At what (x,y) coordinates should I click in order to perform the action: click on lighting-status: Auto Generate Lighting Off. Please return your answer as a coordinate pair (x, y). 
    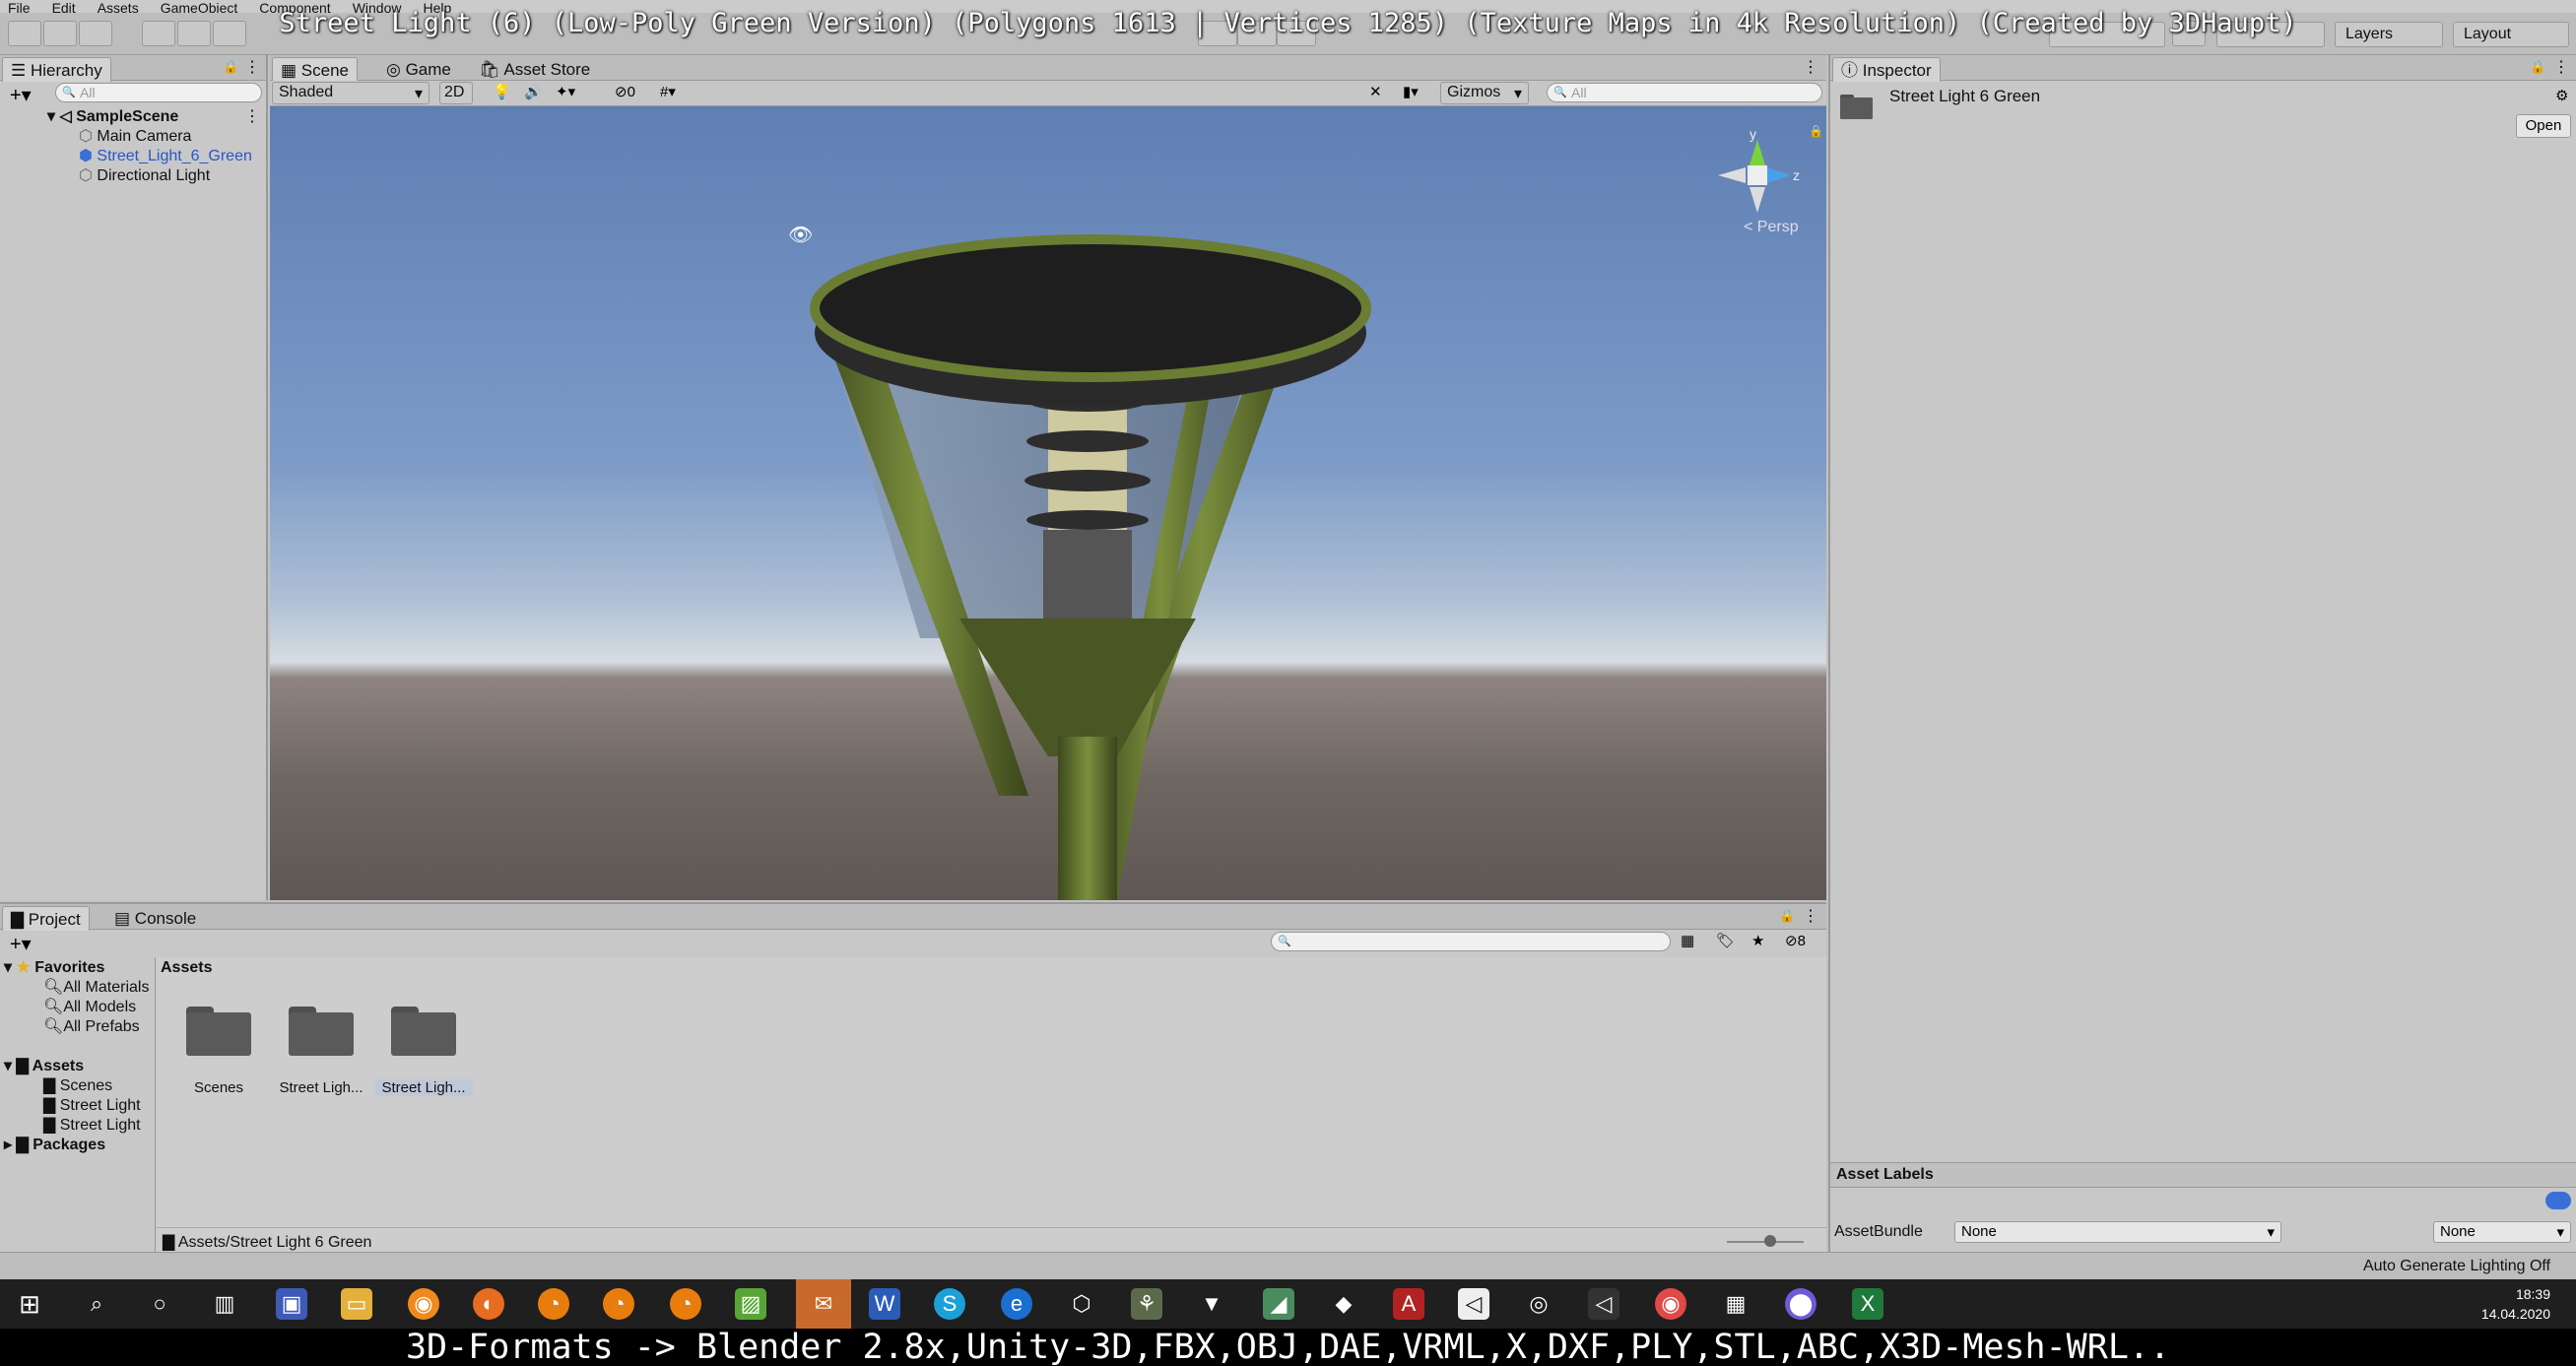
    Looking at the image, I should click on (2456, 1266).